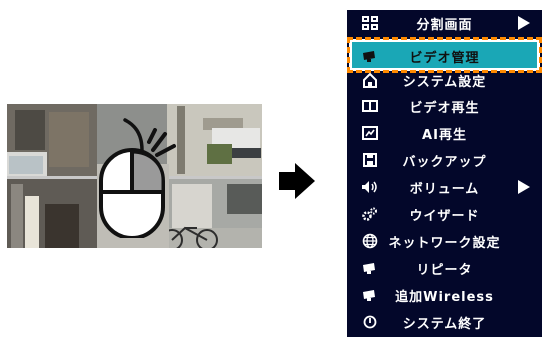 Image resolution: width=542 pixels, height=338 pixels. Describe the element at coordinates (370, 268) in the screenshot. I see `repeater-camera-icon` at that location.